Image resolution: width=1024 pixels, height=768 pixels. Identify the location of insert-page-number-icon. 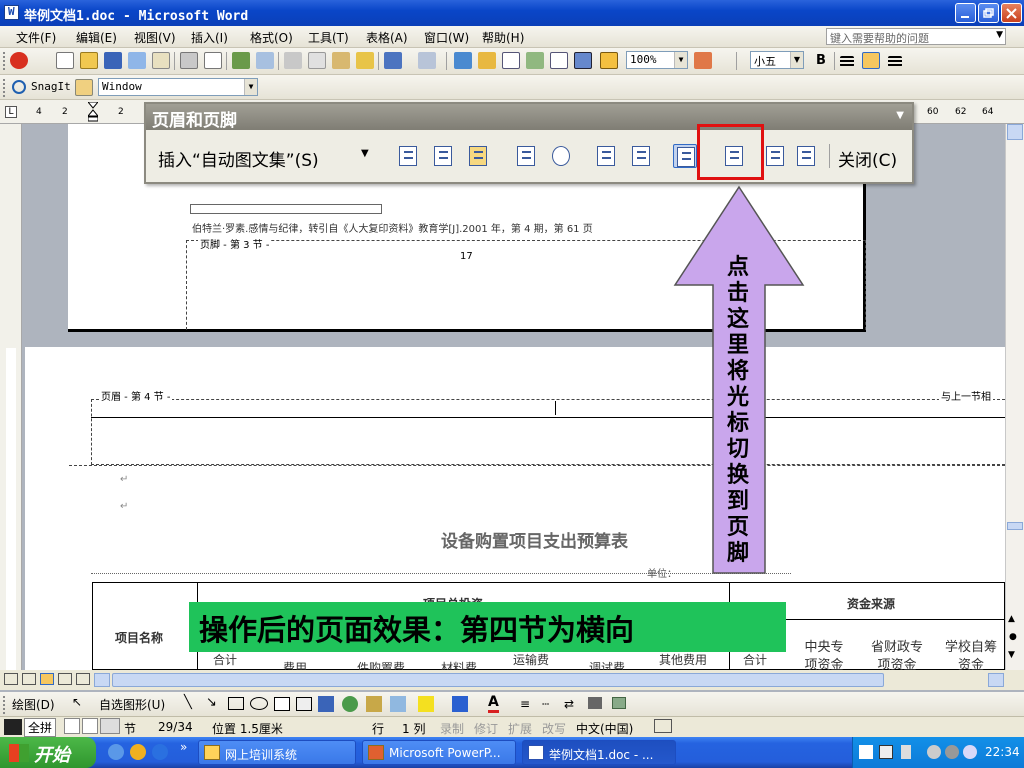
(408, 156).